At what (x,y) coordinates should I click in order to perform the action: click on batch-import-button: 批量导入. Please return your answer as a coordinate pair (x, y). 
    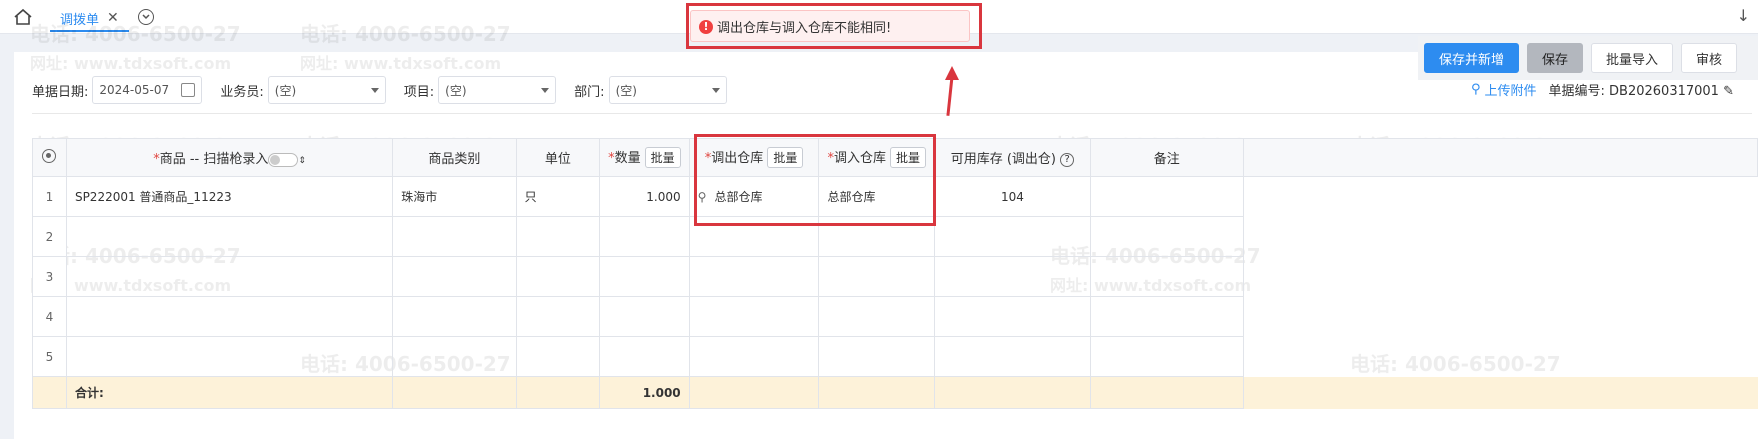
    Looking at the image, I should click on (1632, 58).